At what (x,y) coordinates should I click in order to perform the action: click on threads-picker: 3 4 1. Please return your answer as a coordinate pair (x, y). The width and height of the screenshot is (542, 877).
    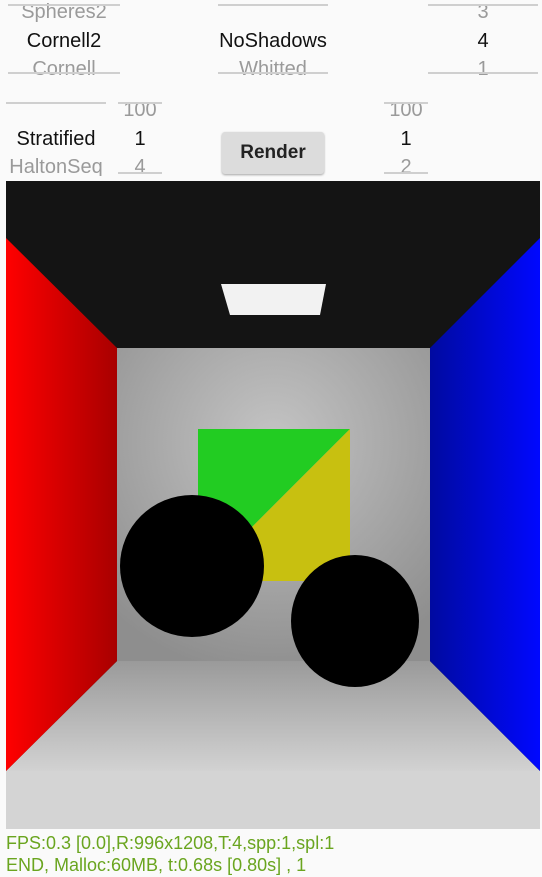
    Looking at the image, I should click on (483, 40).